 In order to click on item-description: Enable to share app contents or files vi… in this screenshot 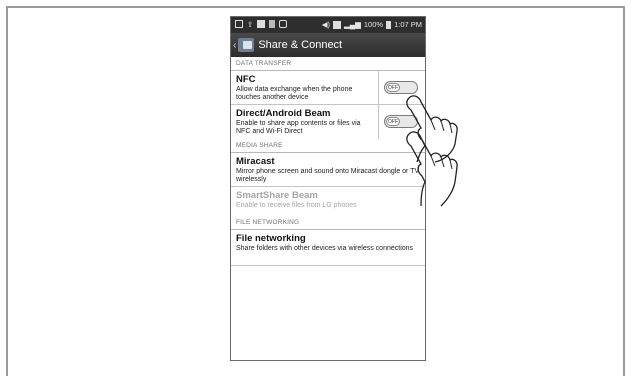, I will do `click(298, 127)`.